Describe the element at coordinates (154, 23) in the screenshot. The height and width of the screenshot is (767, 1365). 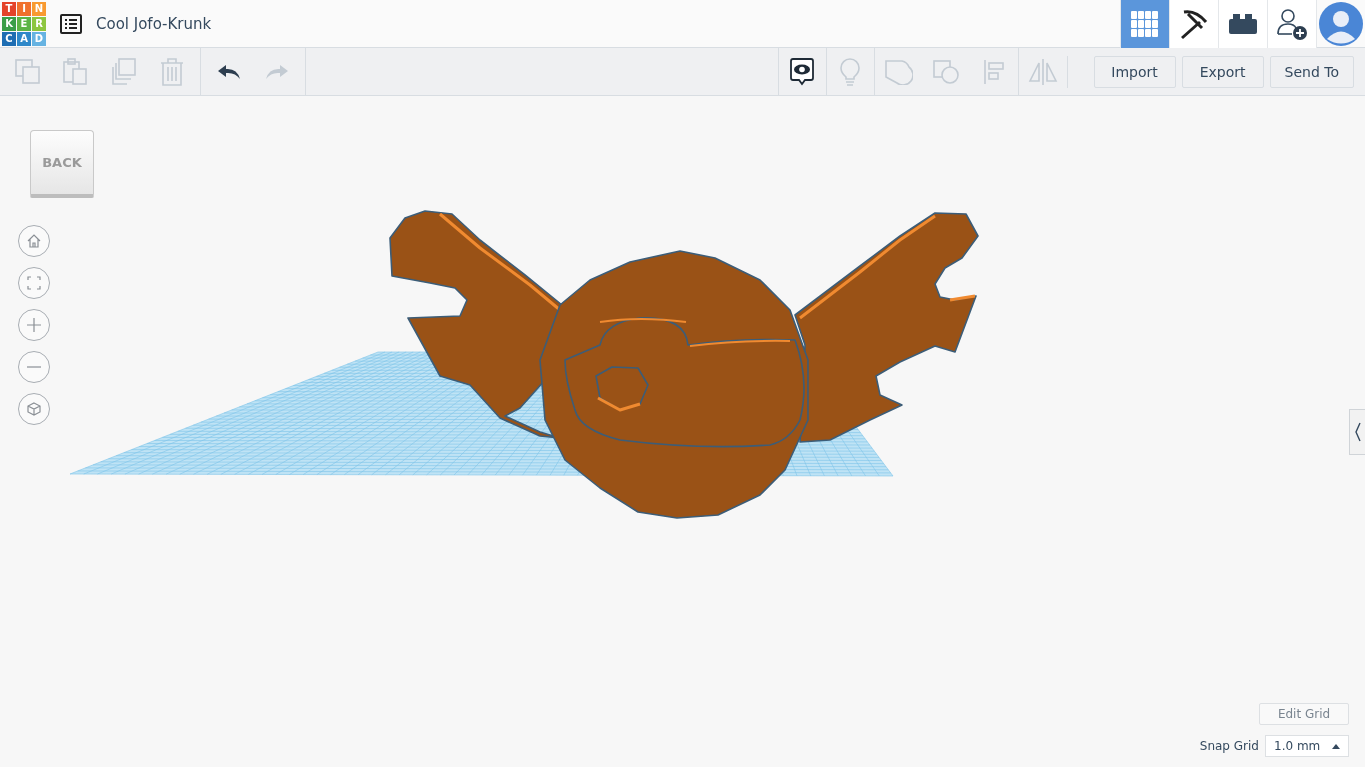
I see `design-title: Cool Jofo-Krunk` at that location.